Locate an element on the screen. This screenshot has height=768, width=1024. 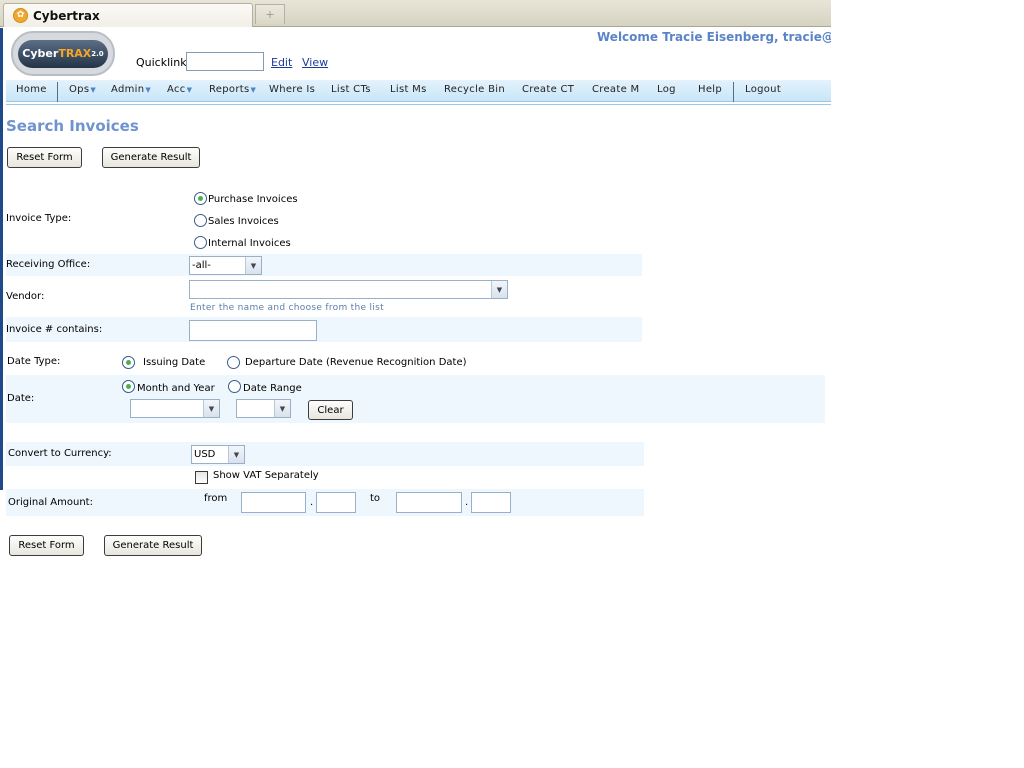
browser-tab-strip: ✿ Cybertrax + is located at coordinates (415, 13).